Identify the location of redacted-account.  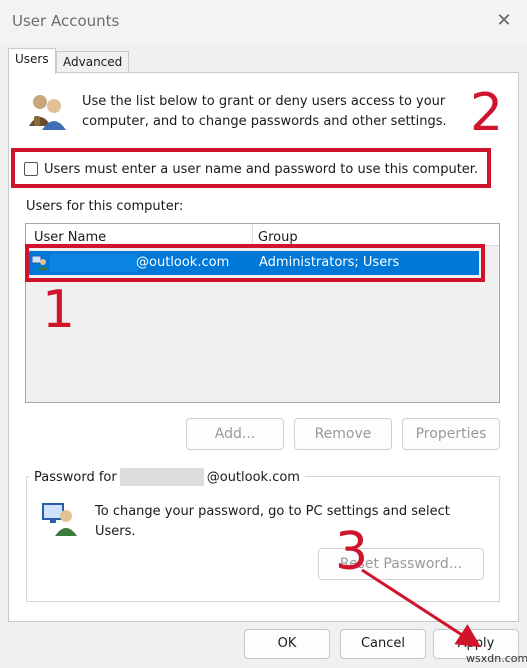
(161, 477).